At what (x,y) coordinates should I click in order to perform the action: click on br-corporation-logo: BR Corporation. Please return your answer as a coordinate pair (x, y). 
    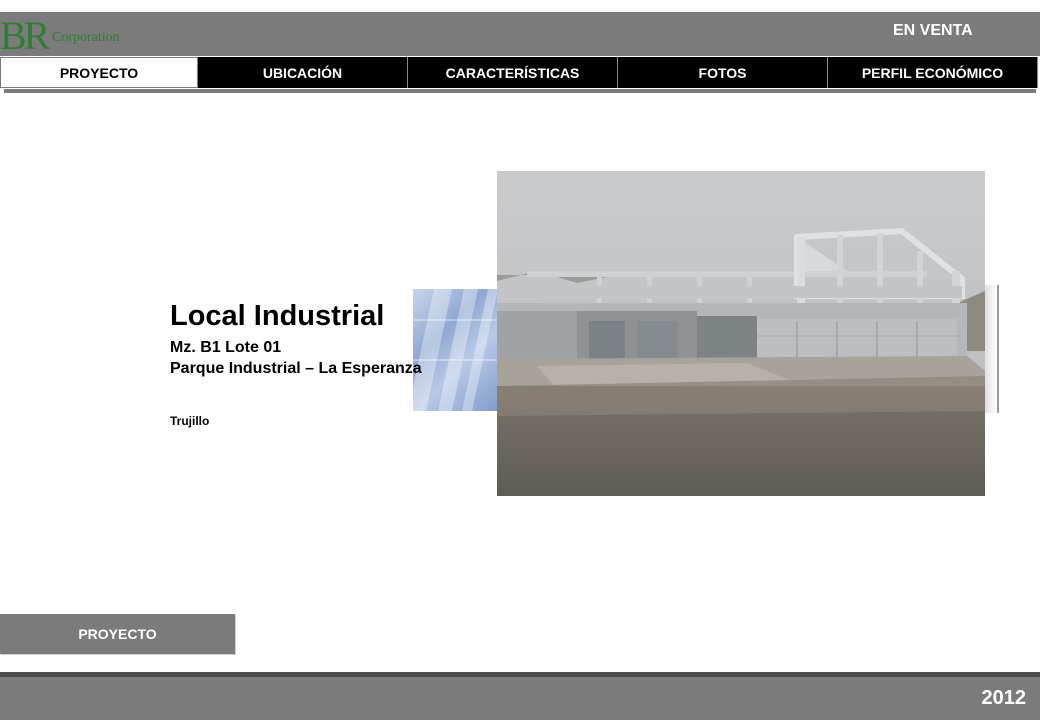
    Looking at the image, I should click on (70, 36).